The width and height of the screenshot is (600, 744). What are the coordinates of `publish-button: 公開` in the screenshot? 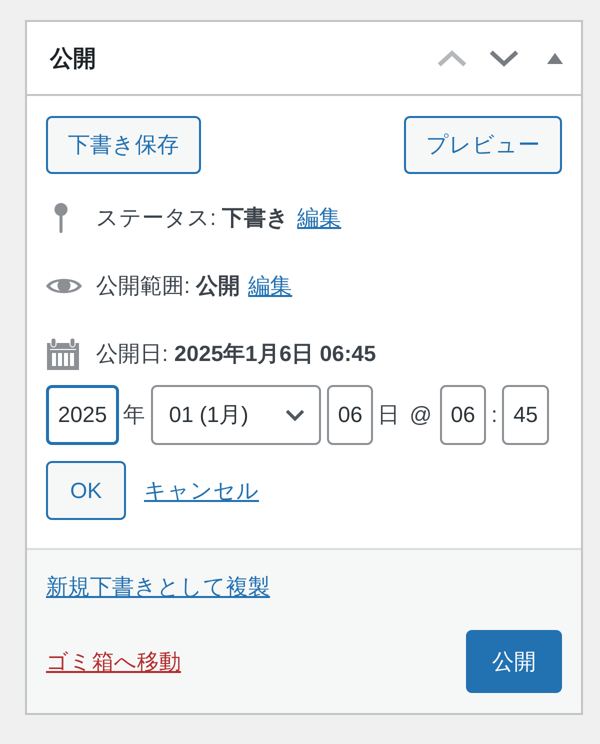 It's located at (514, 661).